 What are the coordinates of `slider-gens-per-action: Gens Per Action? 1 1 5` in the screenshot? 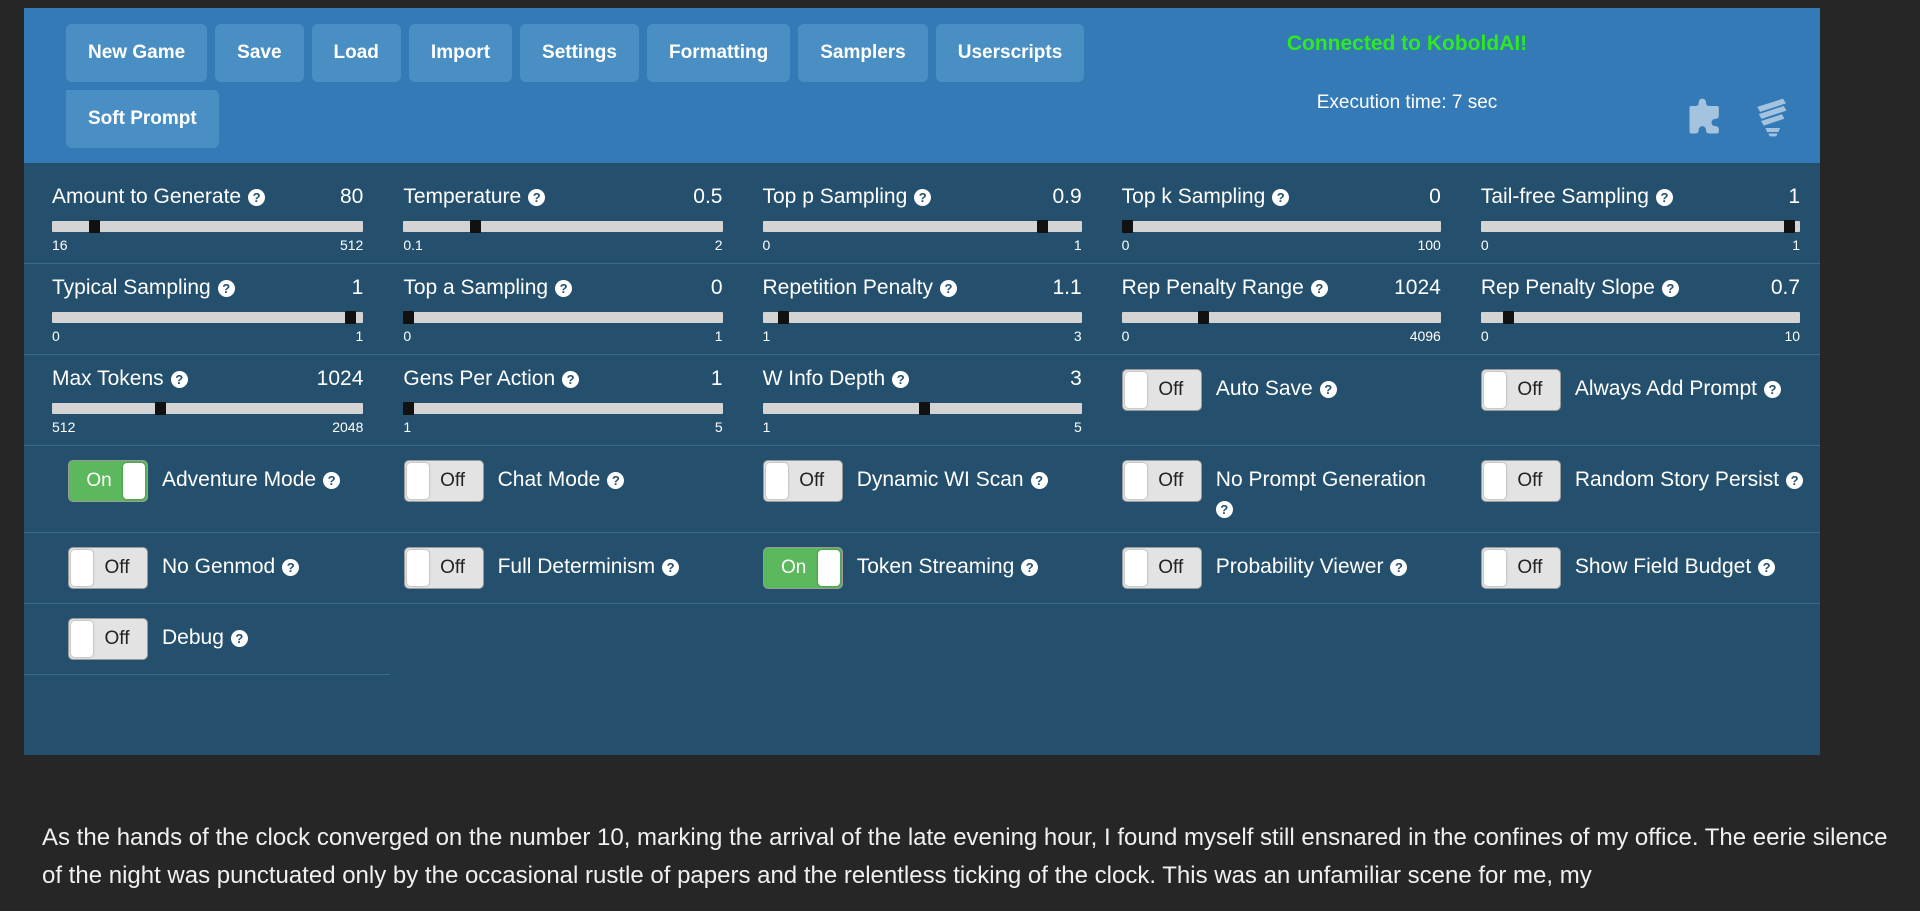 It's located at (562, 400).